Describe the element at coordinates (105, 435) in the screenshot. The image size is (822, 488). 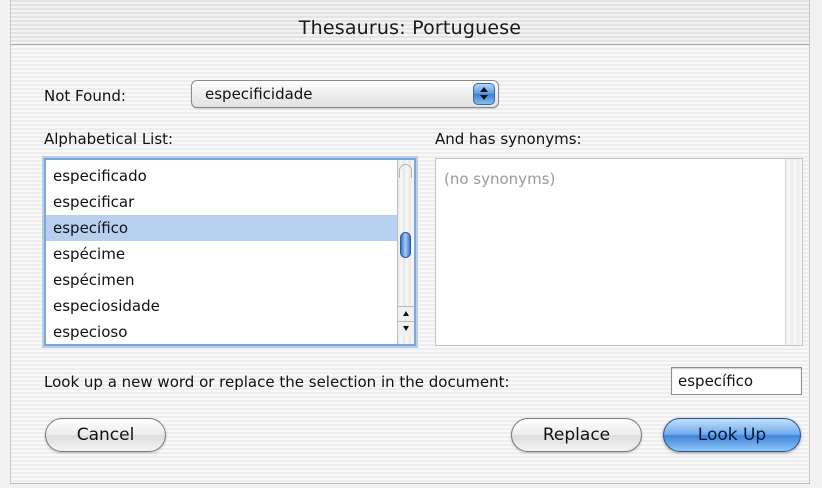
I see `cancel-button: Cancel` at that location.